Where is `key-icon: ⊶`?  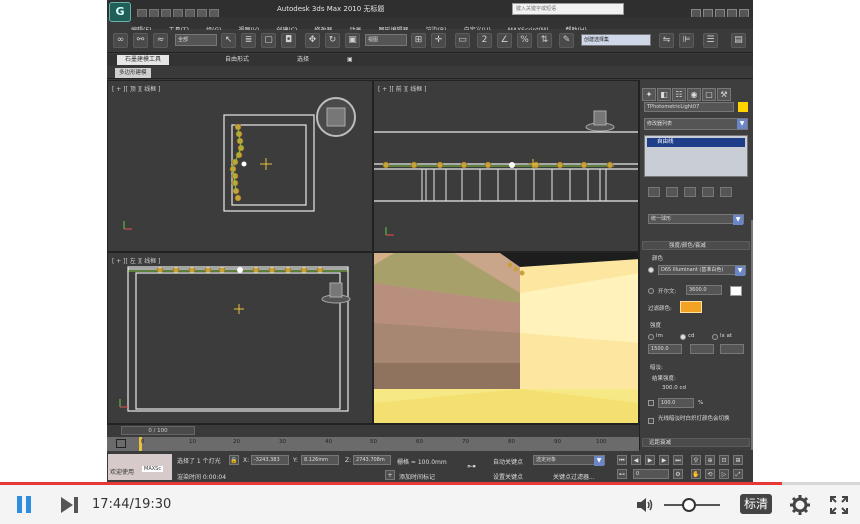
key-icon: ⊶ is located at coordinates (471, 467).